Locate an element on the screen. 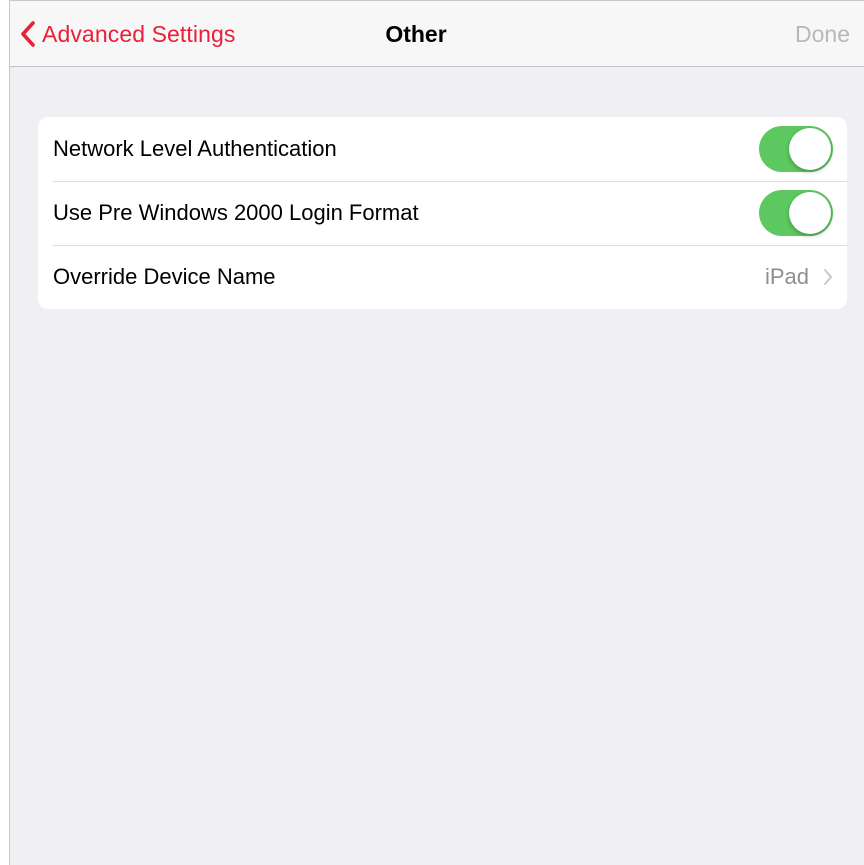 The width and height of the screenshot is (864, 865). network-level-authentication-toggle is located at coordinates (796, 149).